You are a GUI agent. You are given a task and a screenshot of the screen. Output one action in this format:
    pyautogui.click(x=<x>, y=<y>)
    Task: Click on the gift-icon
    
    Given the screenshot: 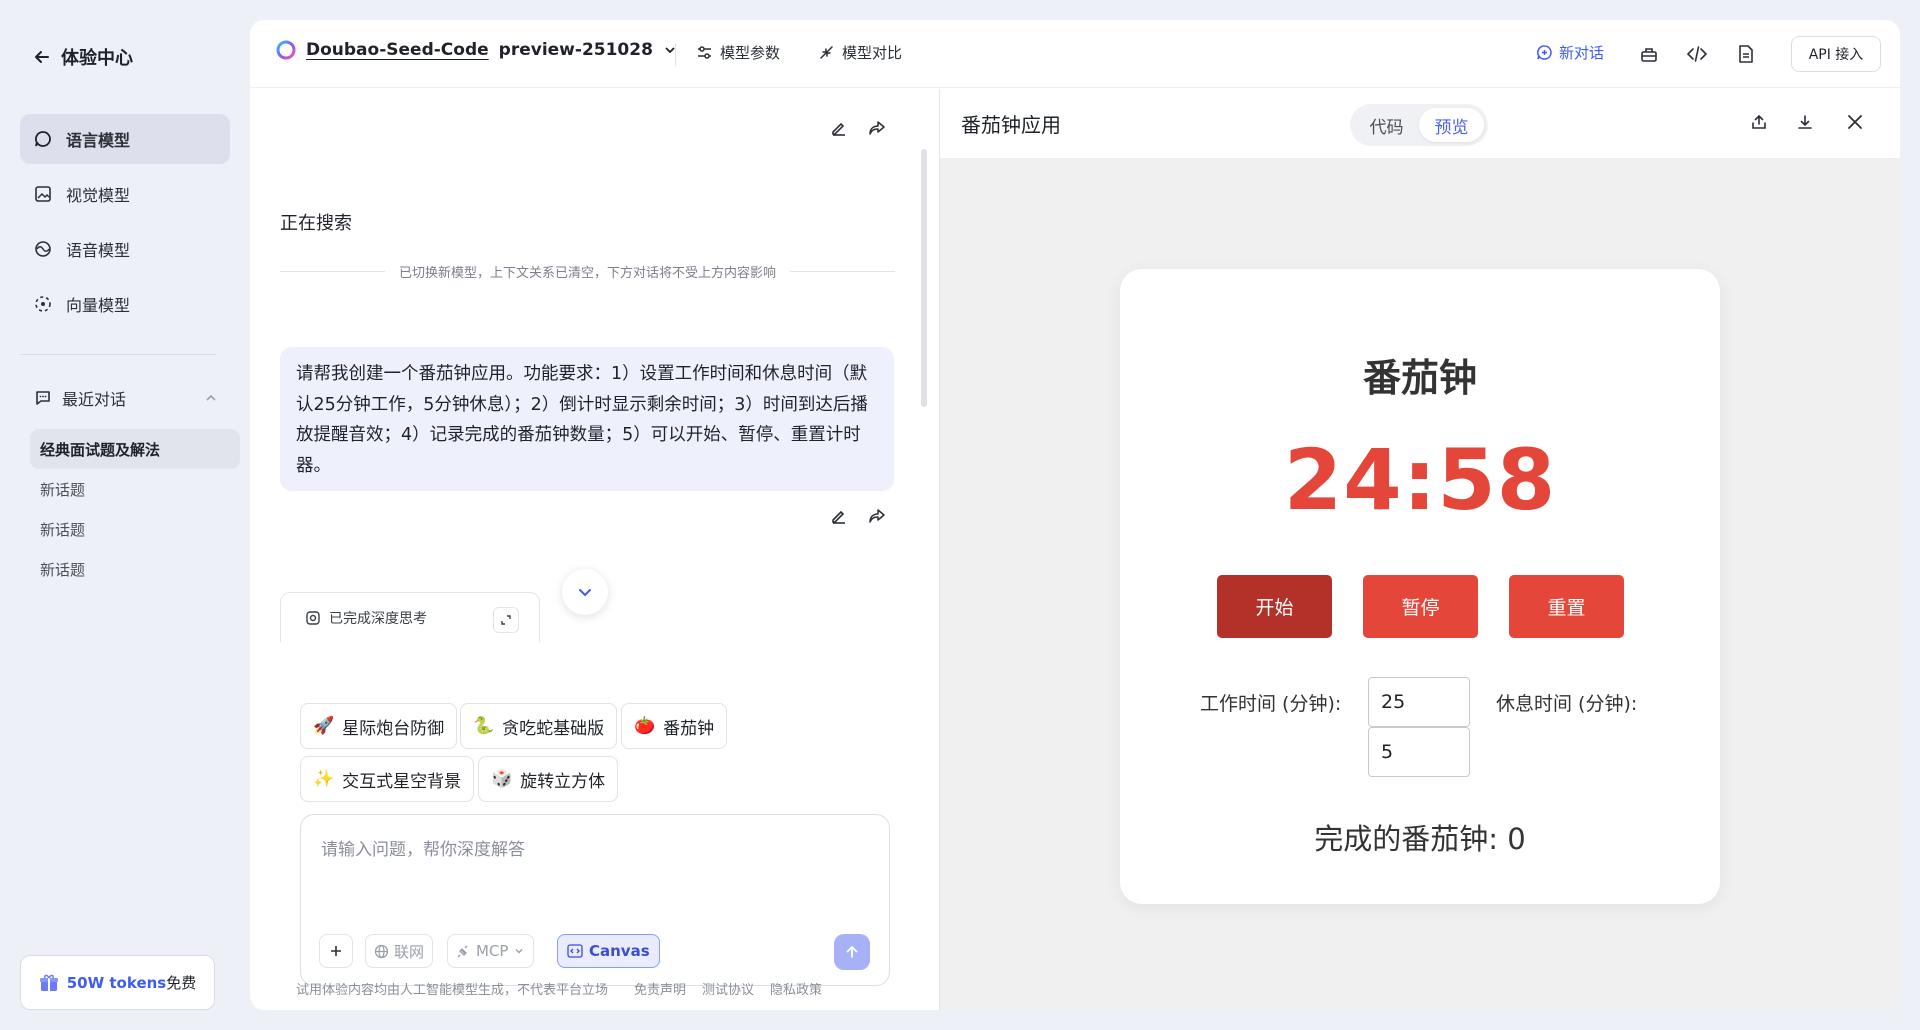 What is the action you would take?
    pyautogui.click(x=49, y=983)
    